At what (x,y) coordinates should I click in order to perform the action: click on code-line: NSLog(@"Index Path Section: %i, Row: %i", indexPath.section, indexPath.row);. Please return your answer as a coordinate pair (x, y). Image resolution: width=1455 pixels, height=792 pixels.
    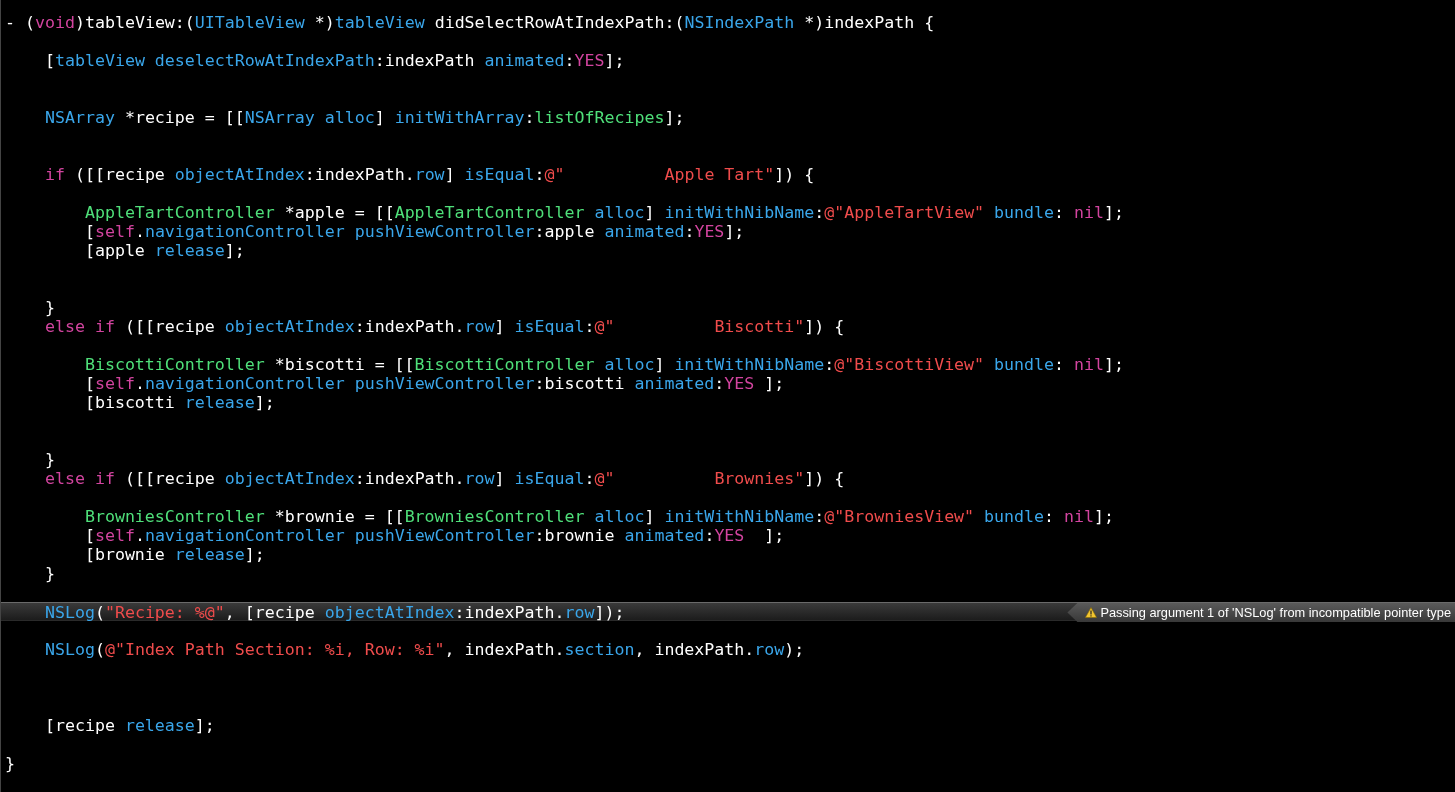
    Looking at the image, I should click on (424, 649).